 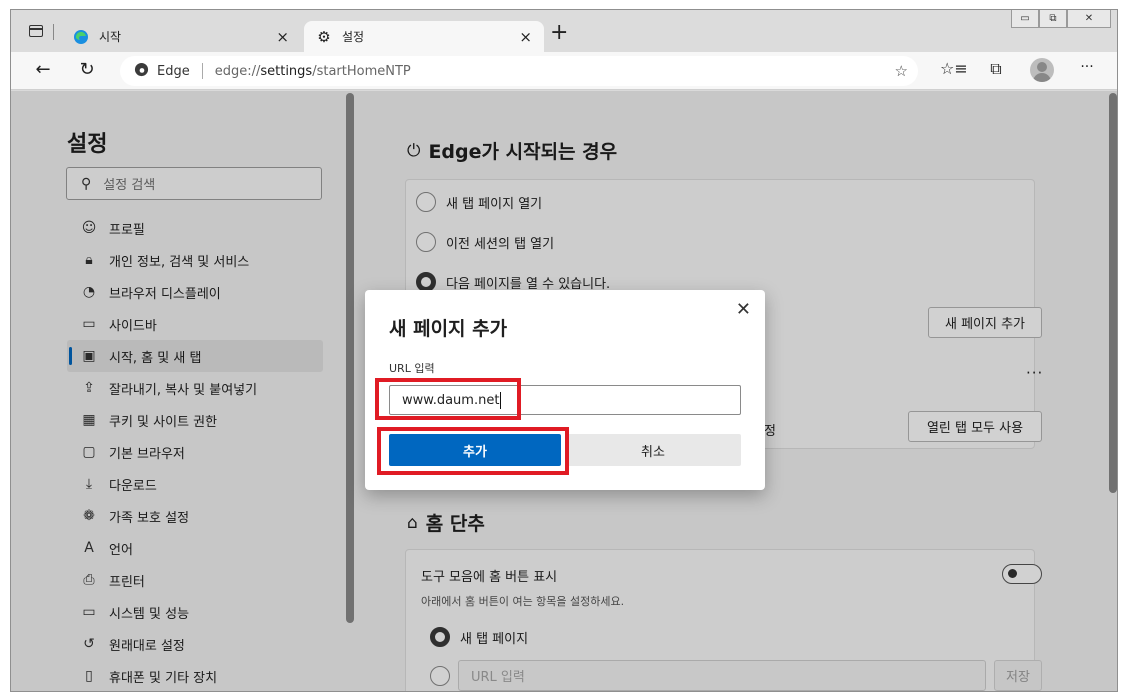 What do you see at coordinates (996, 69) in the screenshot?
I see `collections-icon: ⧉` at bounding box center [996, 69].